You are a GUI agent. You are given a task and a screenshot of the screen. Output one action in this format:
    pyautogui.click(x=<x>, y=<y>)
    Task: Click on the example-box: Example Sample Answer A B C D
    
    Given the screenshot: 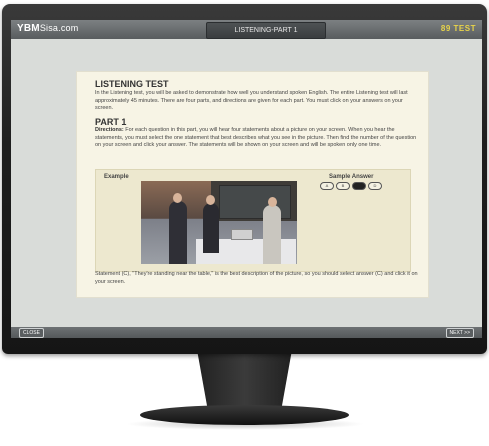 What is the action you would take?
    pyautogui.click(x=253, y=220)
    